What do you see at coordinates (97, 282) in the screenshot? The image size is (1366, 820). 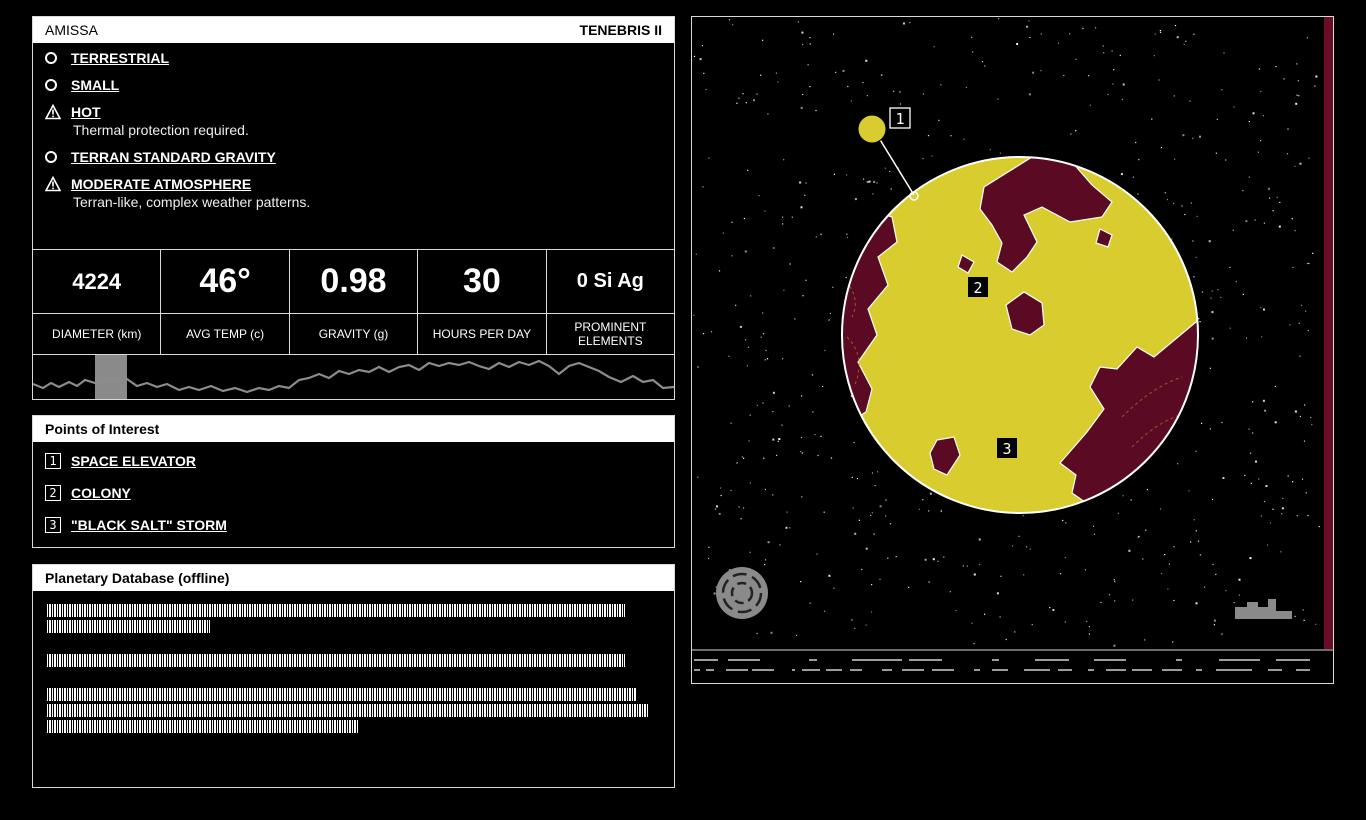 I see `stat-value: 4224` at bounding box center [97, 282].